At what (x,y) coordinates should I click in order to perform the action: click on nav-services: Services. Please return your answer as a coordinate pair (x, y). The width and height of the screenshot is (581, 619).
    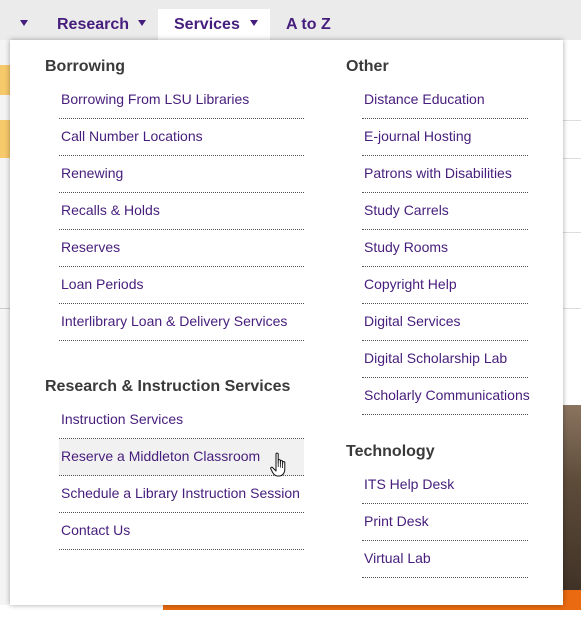
    Looking at the image, I should click on (214, 24).